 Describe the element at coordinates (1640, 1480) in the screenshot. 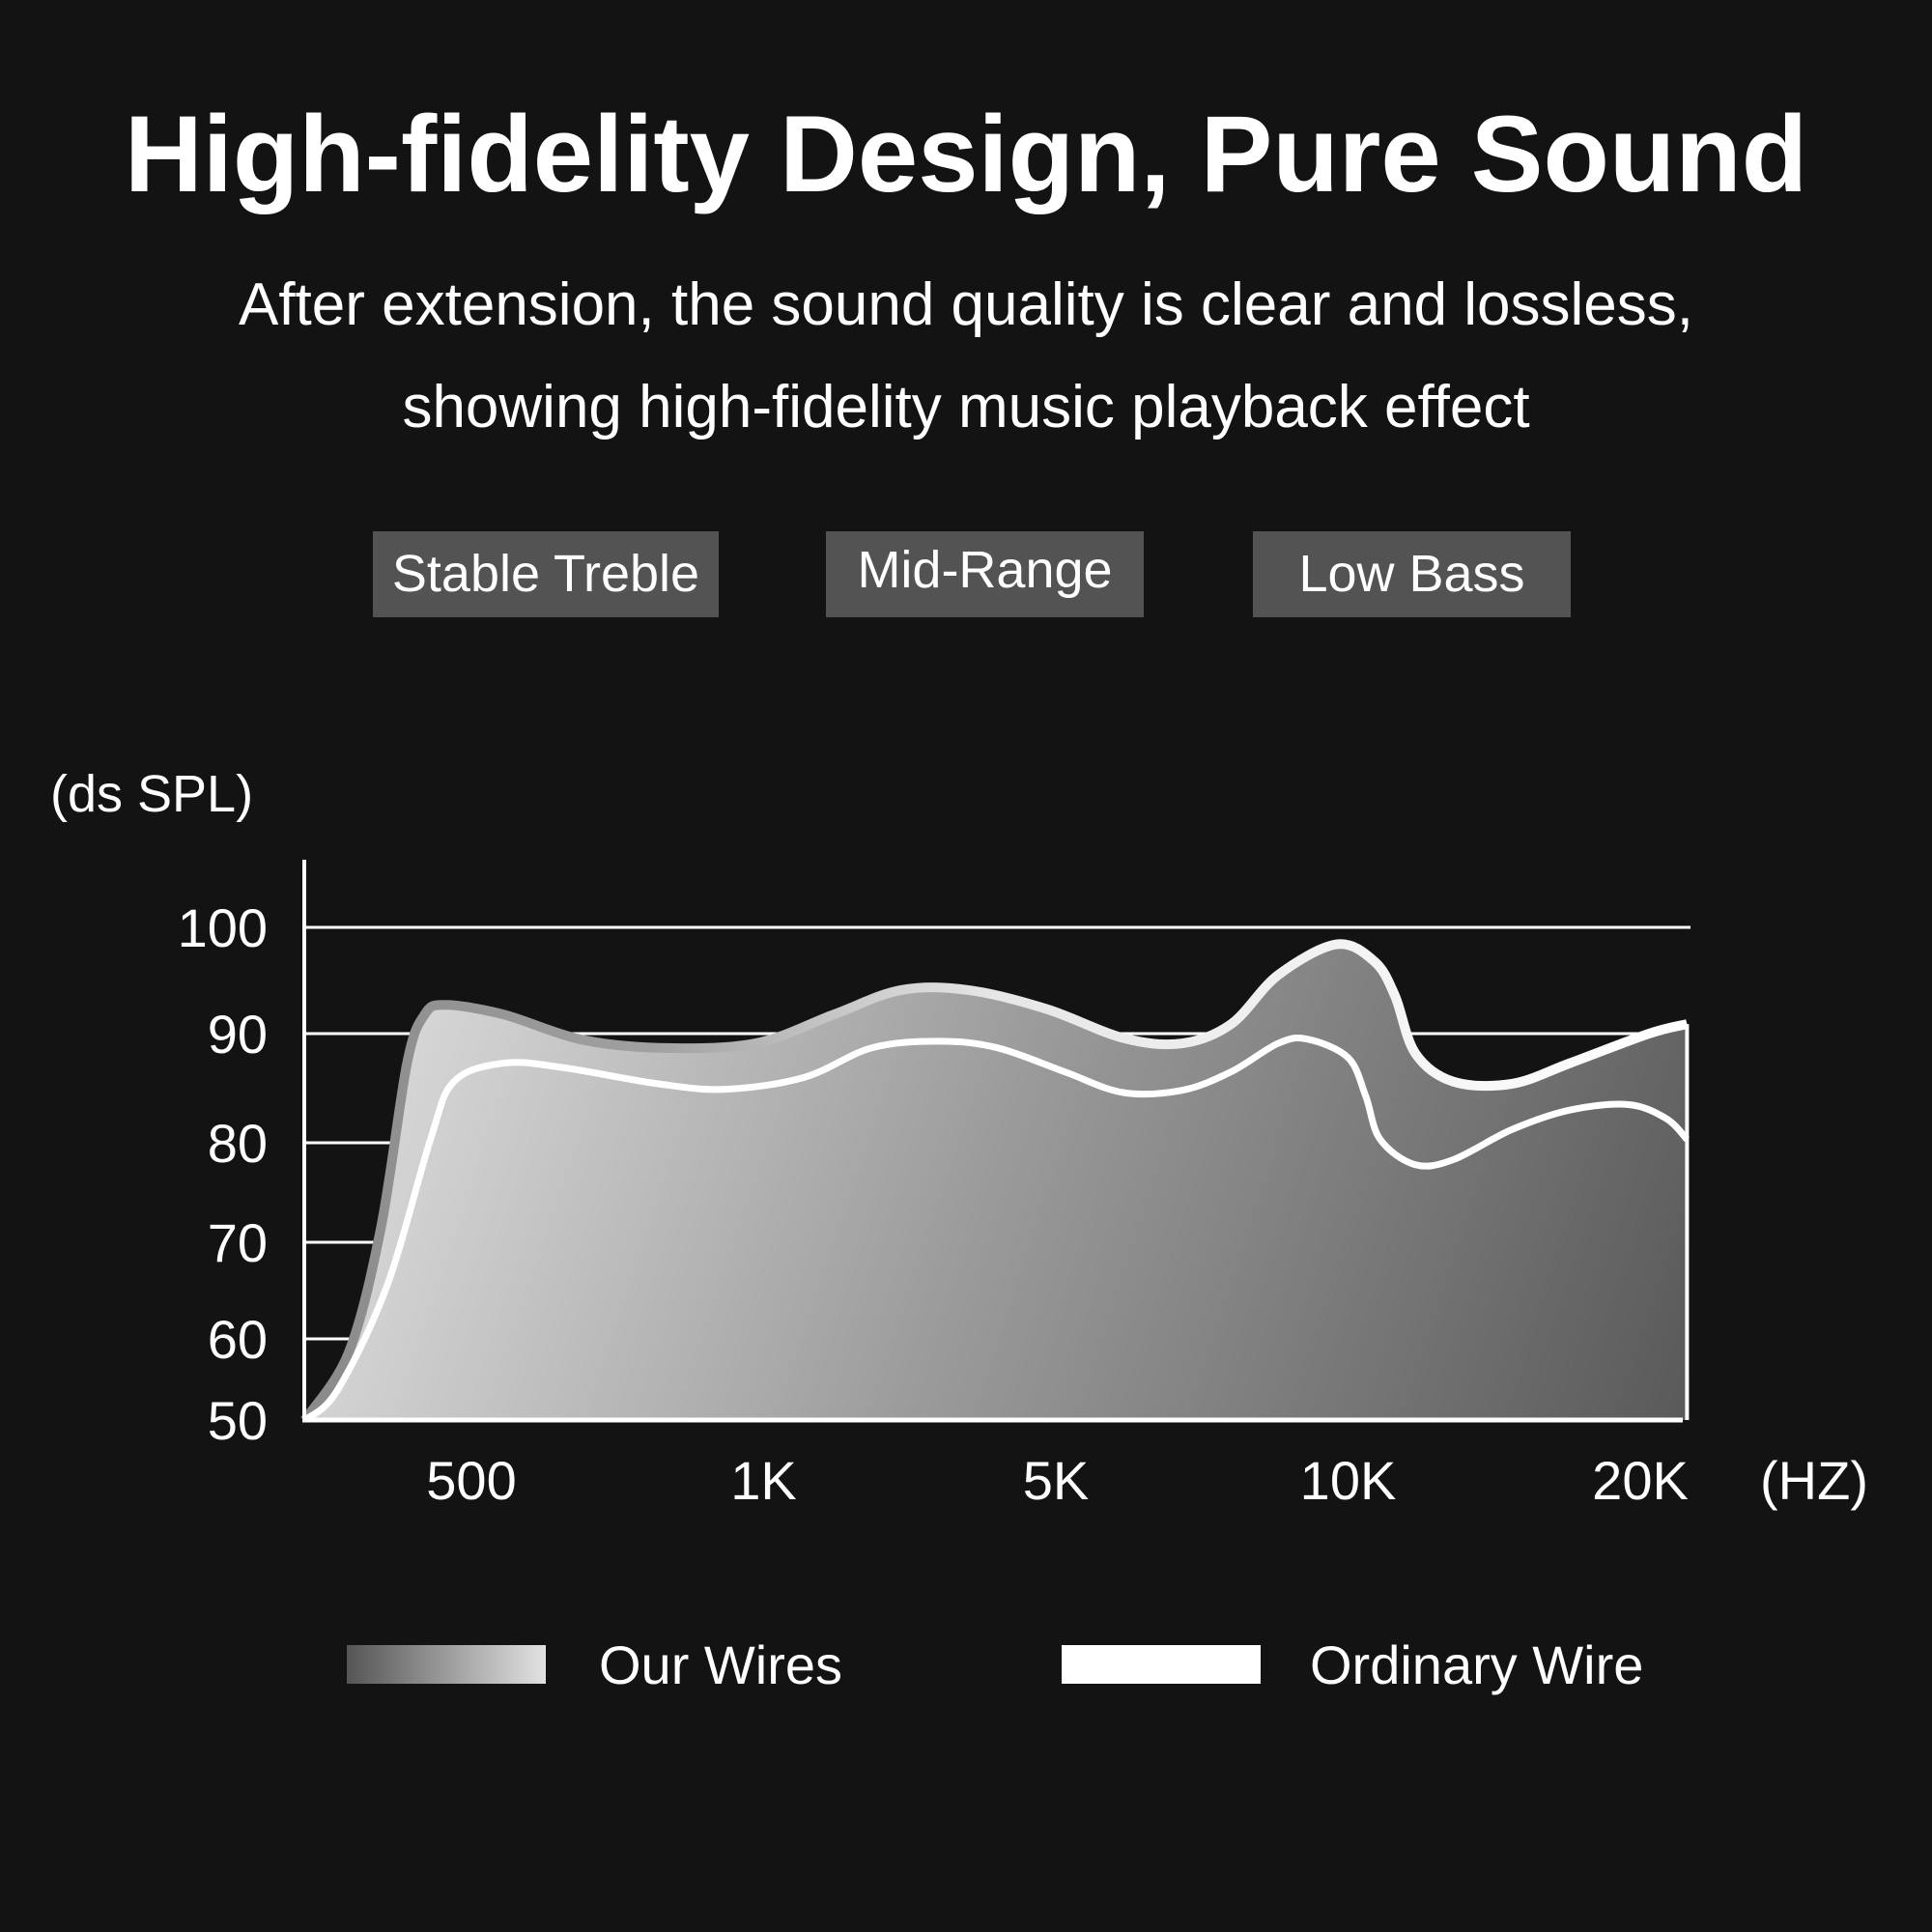

I see `x-tick-label: 20K` at that location.